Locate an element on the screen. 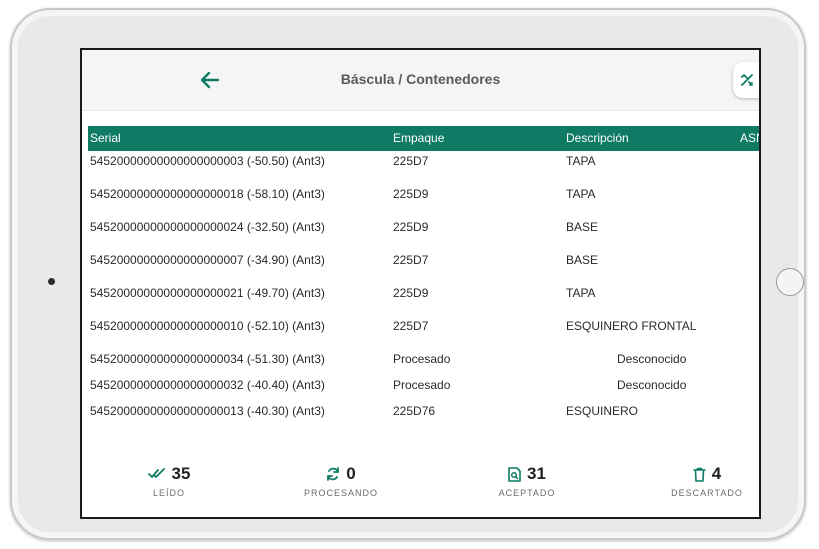 The image size is (819, 549). double-check-icon is located at coordinates (156, 473).